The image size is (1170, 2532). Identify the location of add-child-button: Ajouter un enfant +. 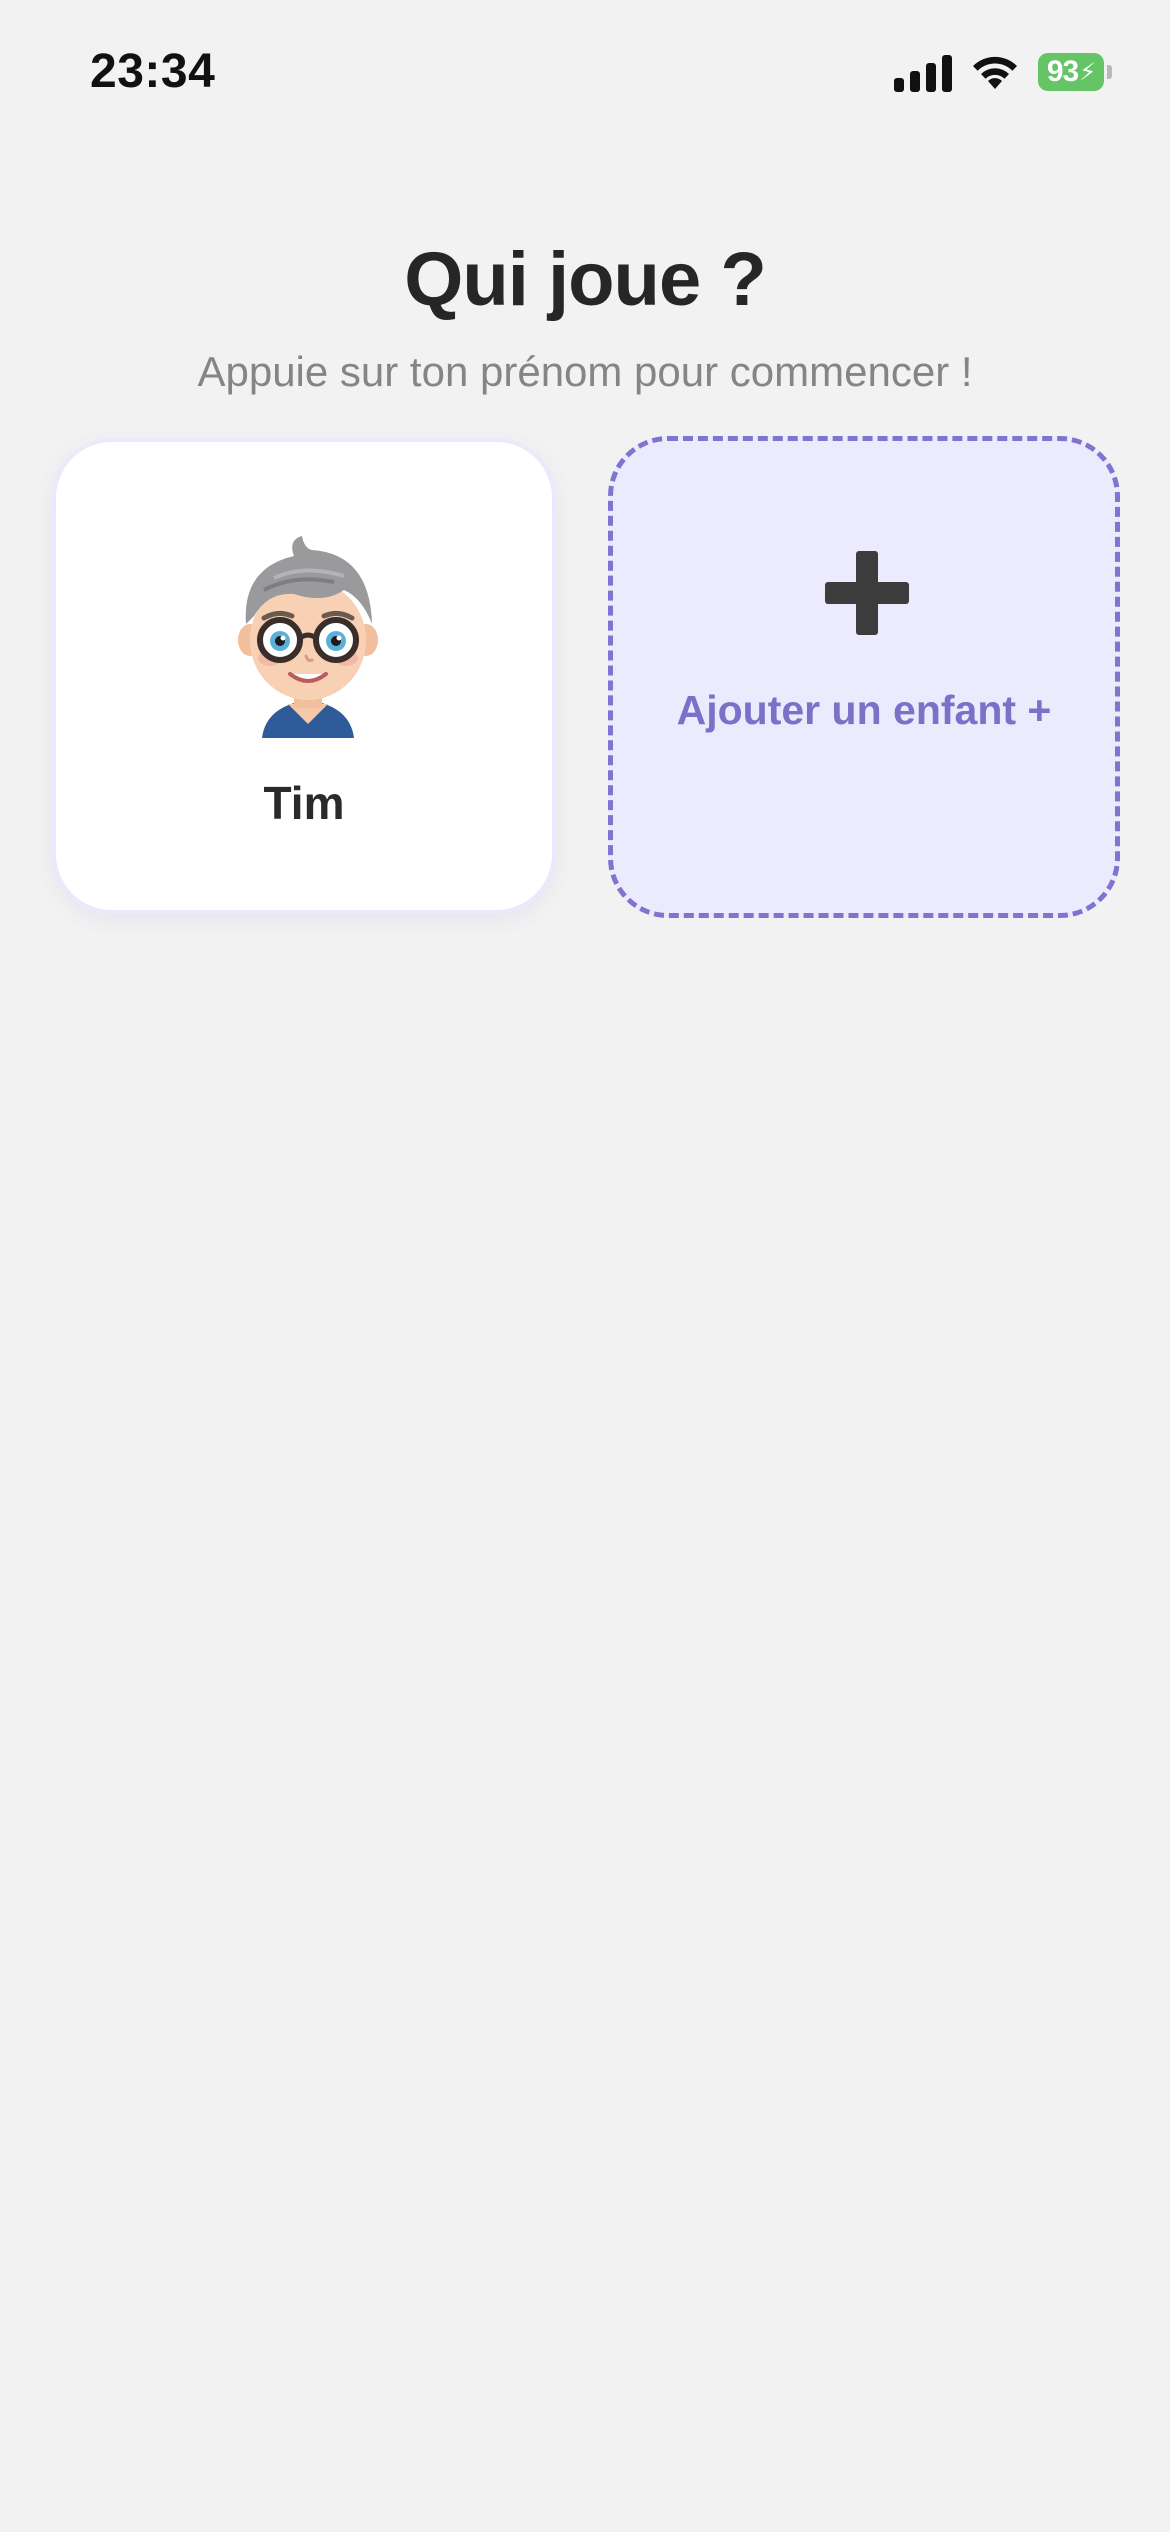
(864, 677).